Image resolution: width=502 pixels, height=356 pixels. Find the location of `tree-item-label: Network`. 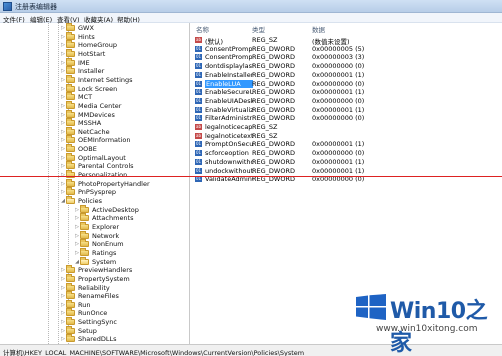

tree-item-label: Network is located at coordinates (106, 235).